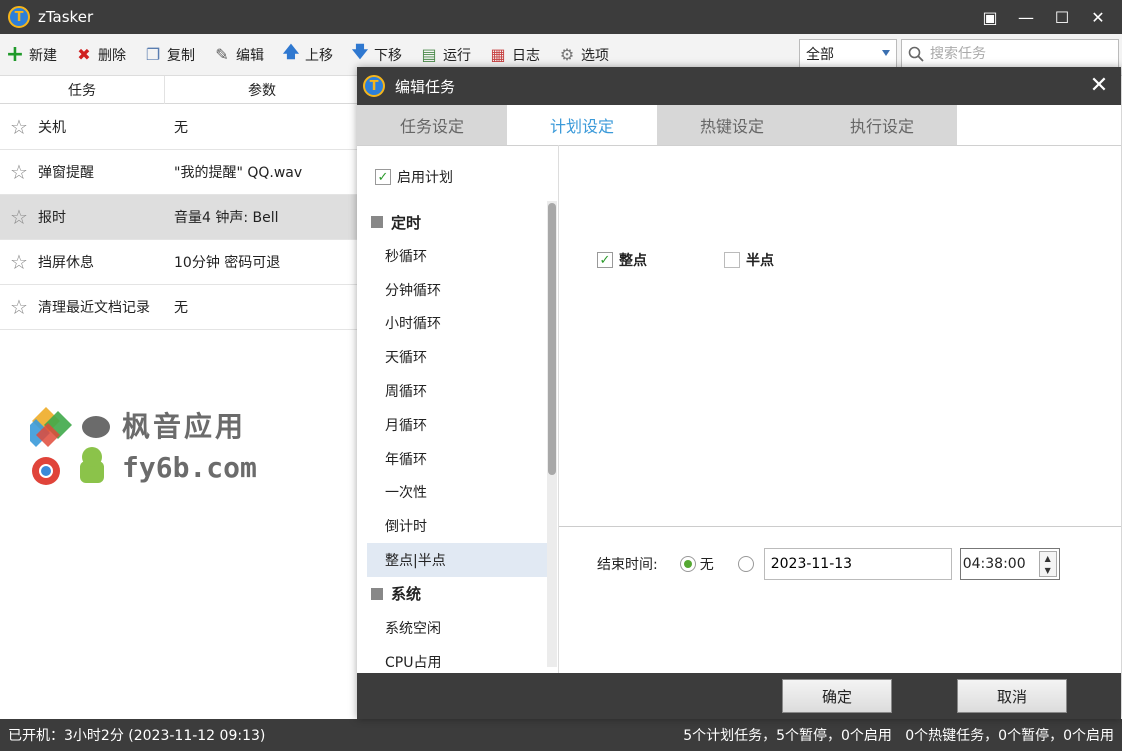  I want to click on enable-plan-row: ✓ 启用计划, so click(414, 177).